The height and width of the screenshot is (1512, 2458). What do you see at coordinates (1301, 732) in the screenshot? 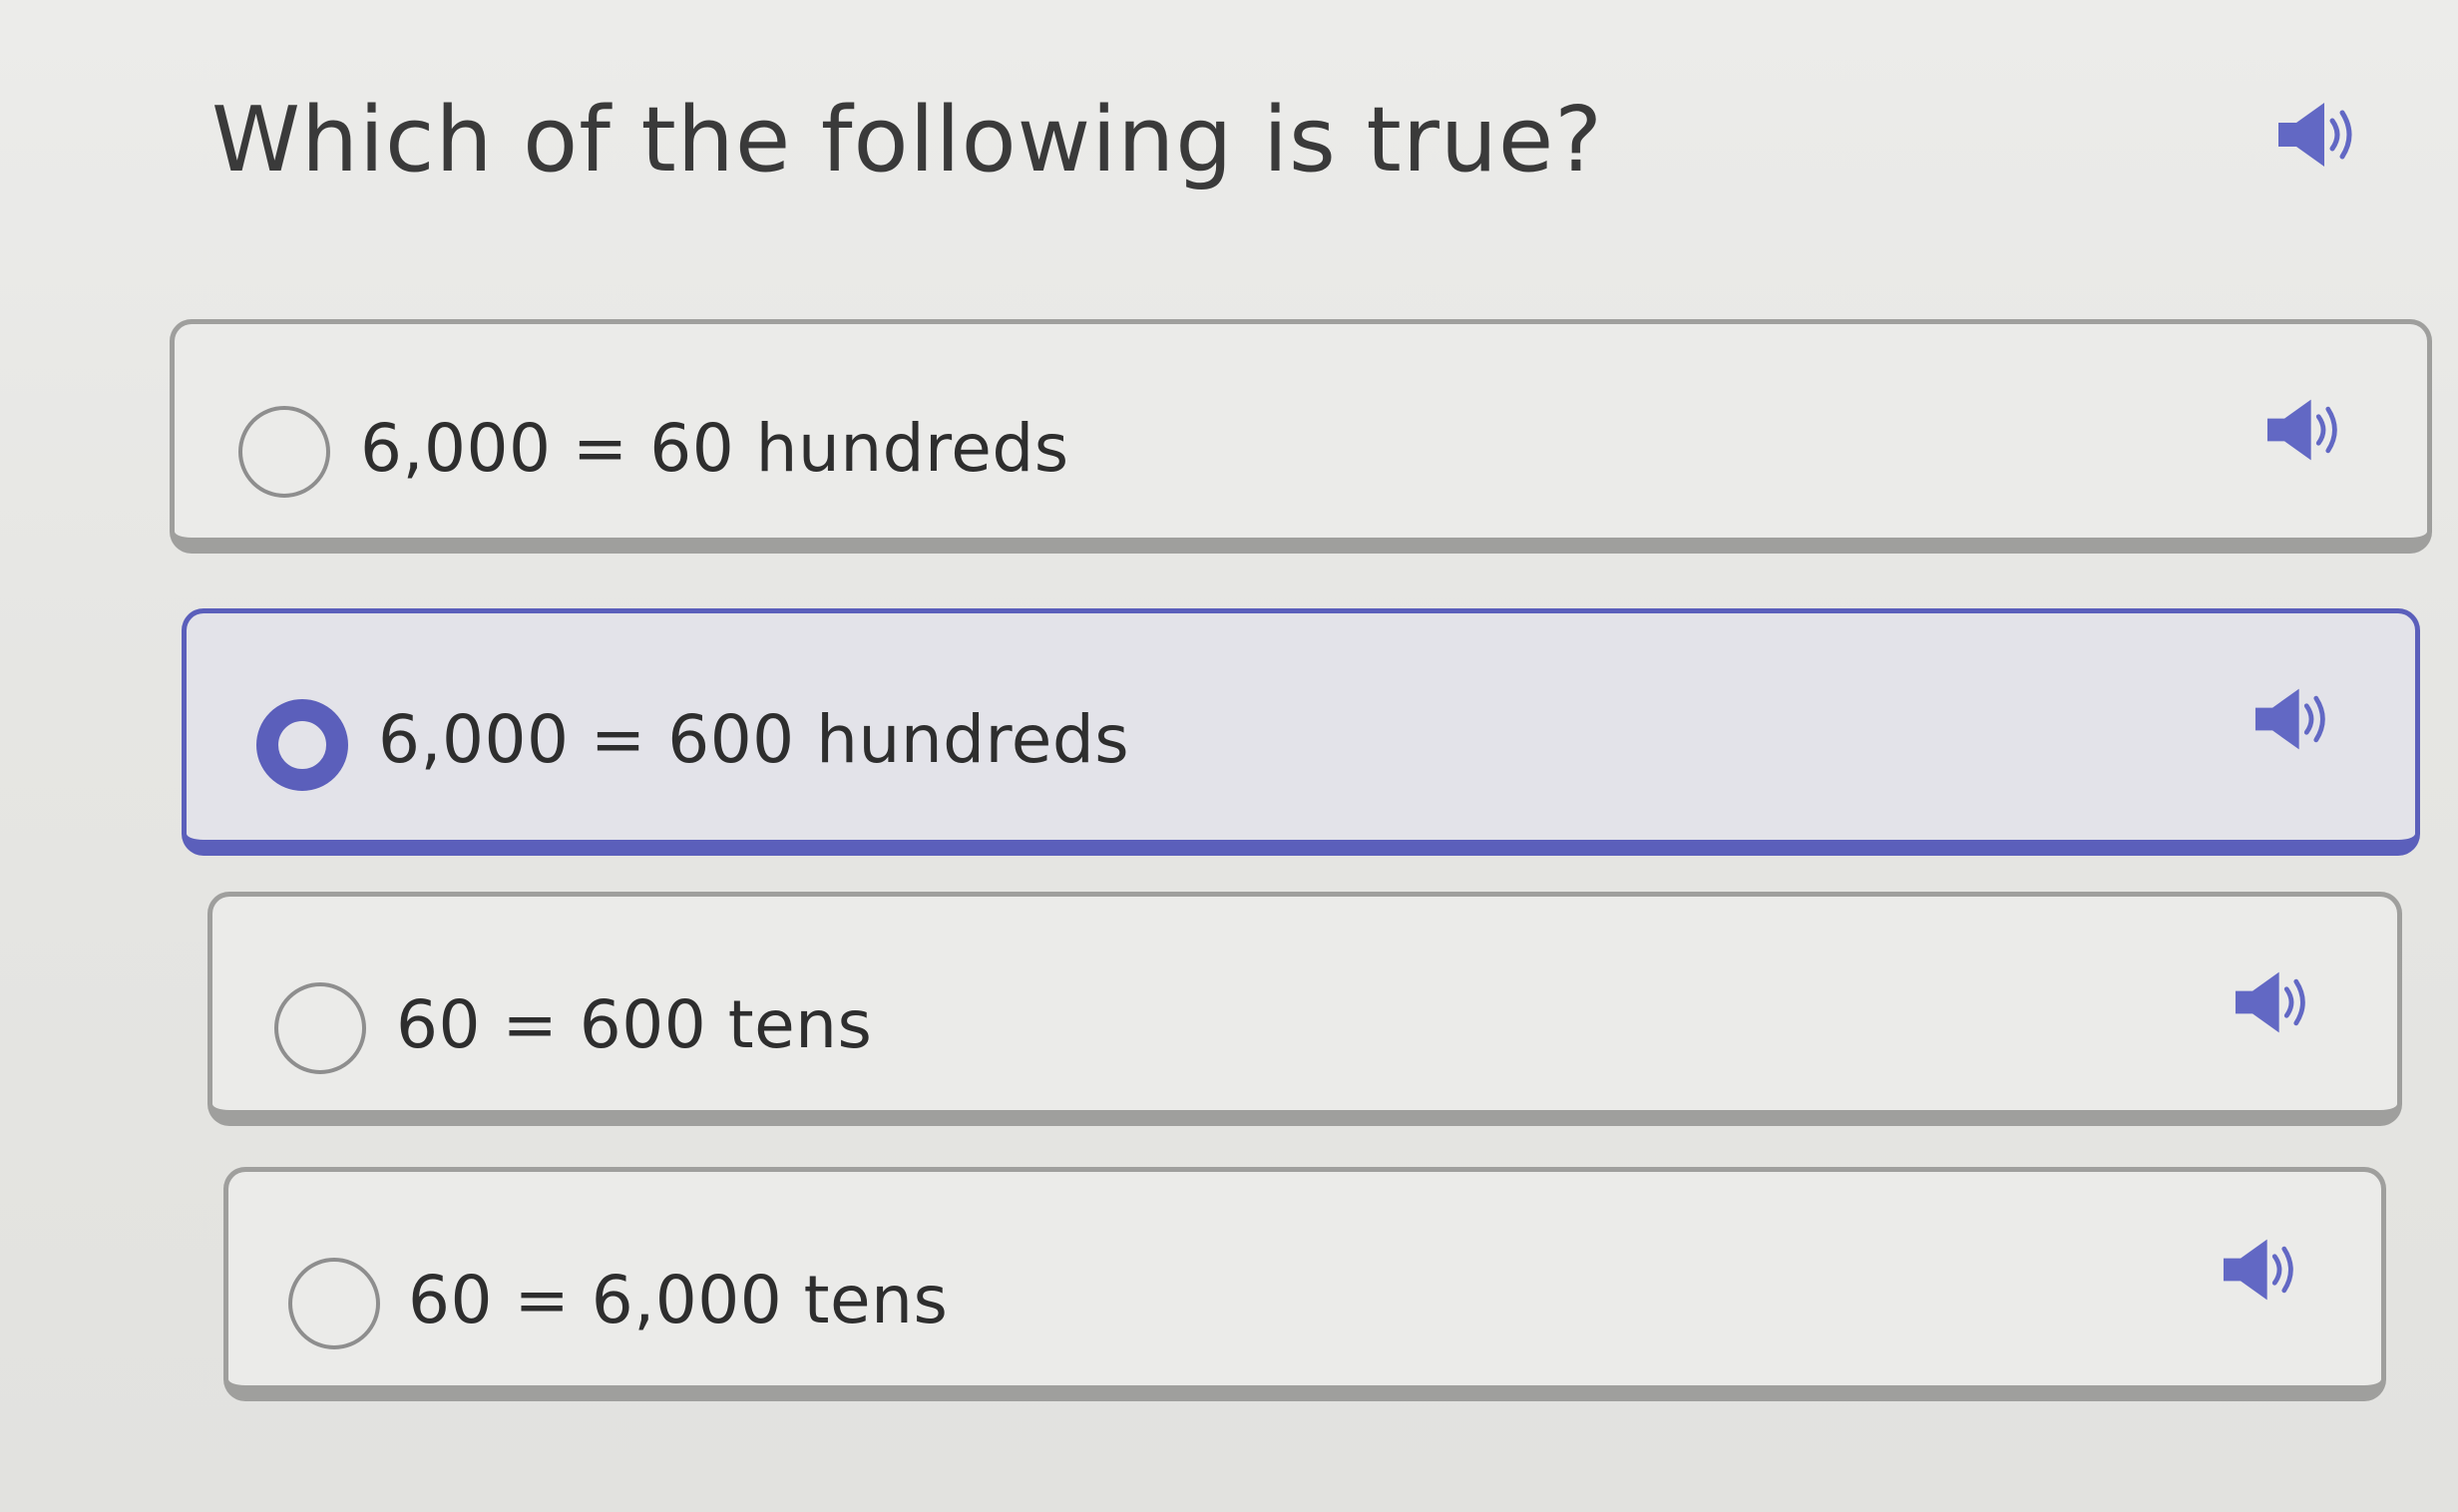
I see `answer-choice-2: 6,000 = 600 hundreds` at bounding box center [1301, 732].